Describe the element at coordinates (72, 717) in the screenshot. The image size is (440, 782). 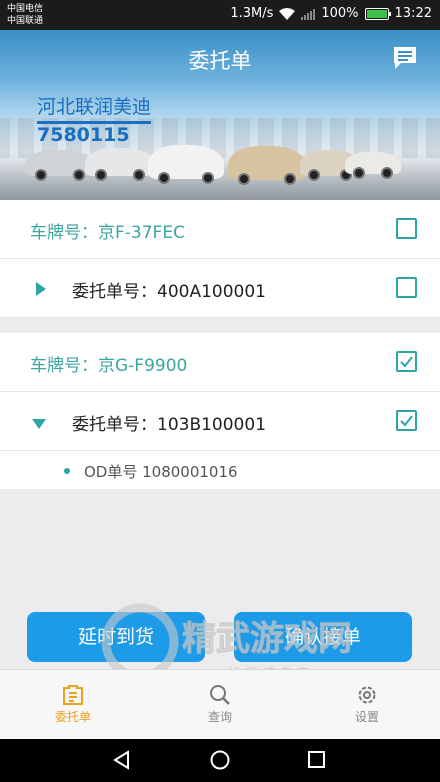
I see `tab-label: 委托单` at that location.